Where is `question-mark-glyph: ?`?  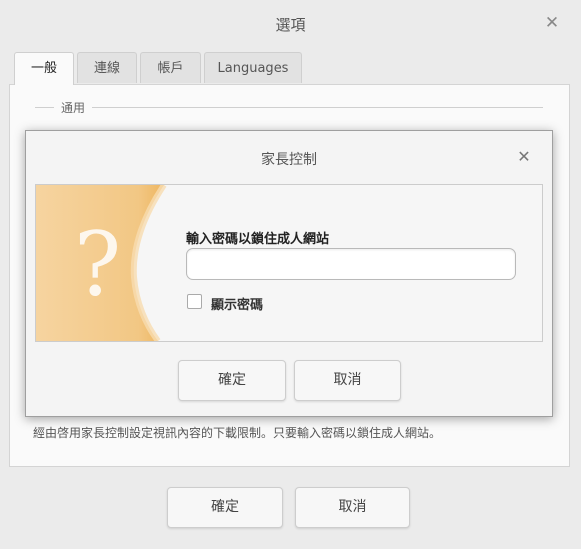
question-mark-glyph: ? is located at coordinates (97, 264).